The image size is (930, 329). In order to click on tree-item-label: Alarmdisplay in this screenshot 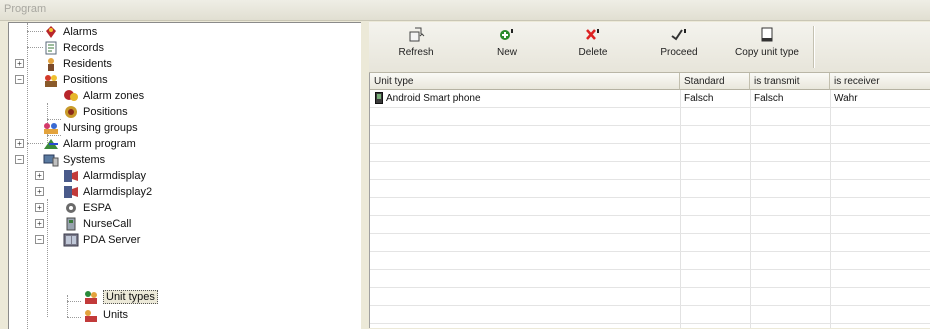, I will do `click(114, 176)`.